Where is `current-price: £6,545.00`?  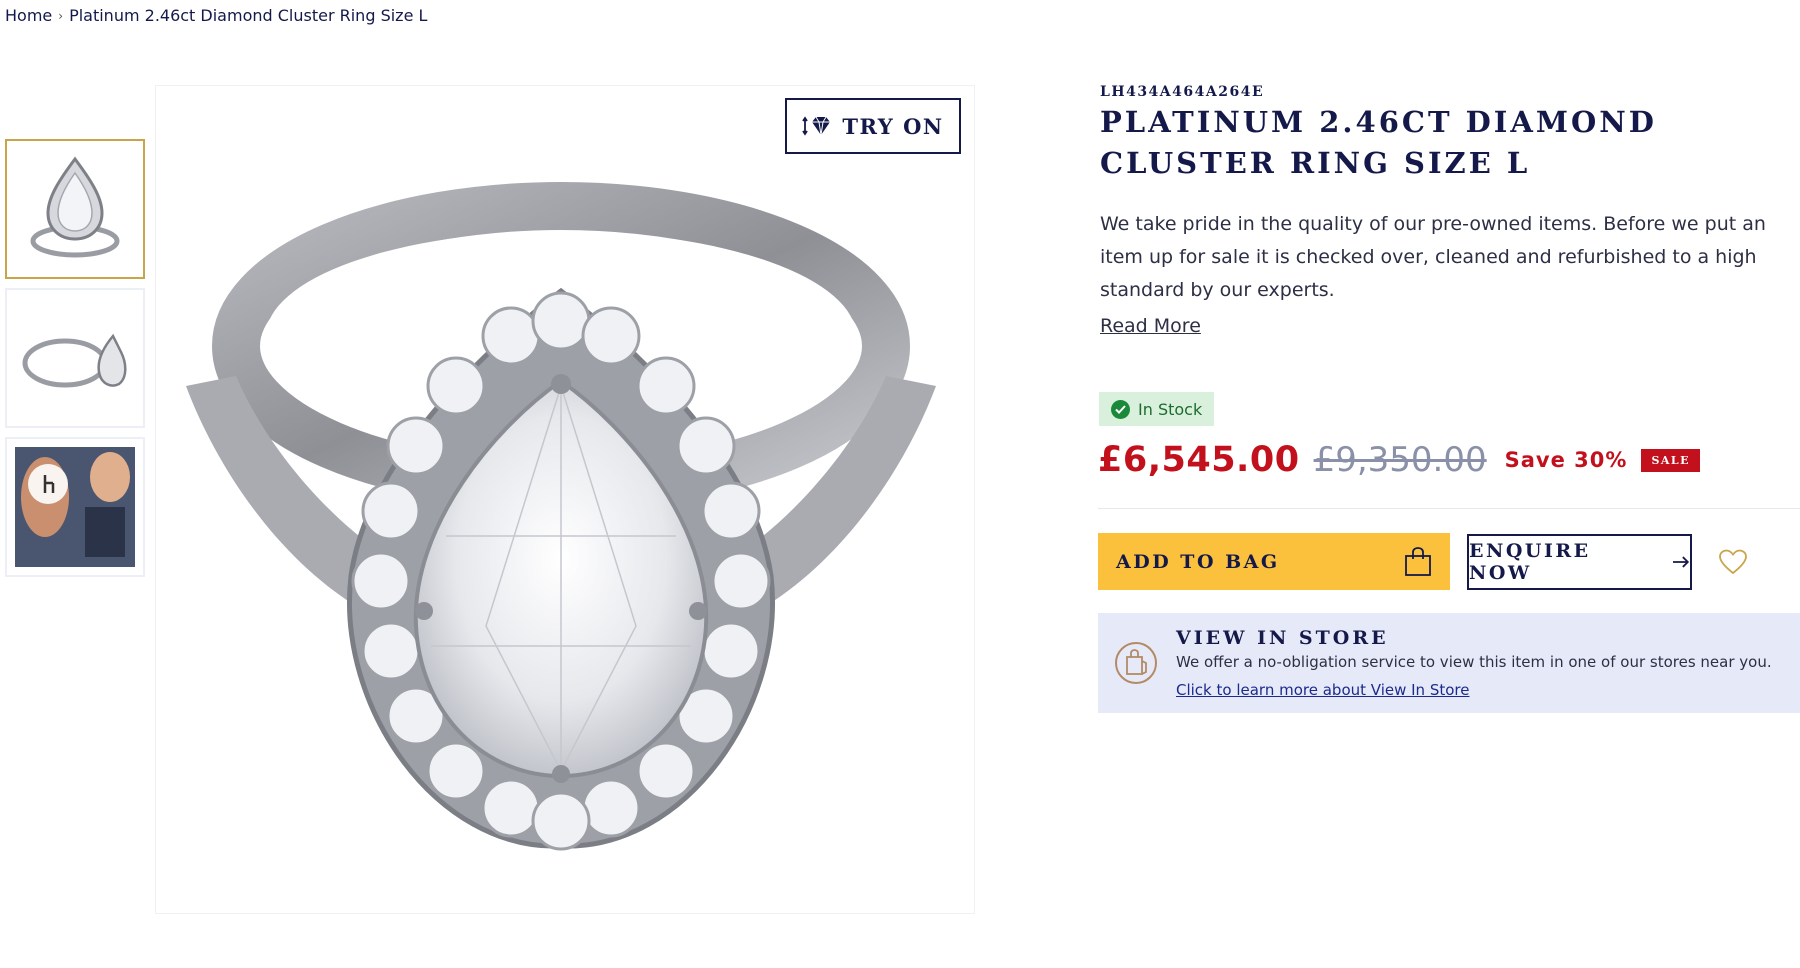
current-price: £6,545.00 is located at coordinates (1199, 460).